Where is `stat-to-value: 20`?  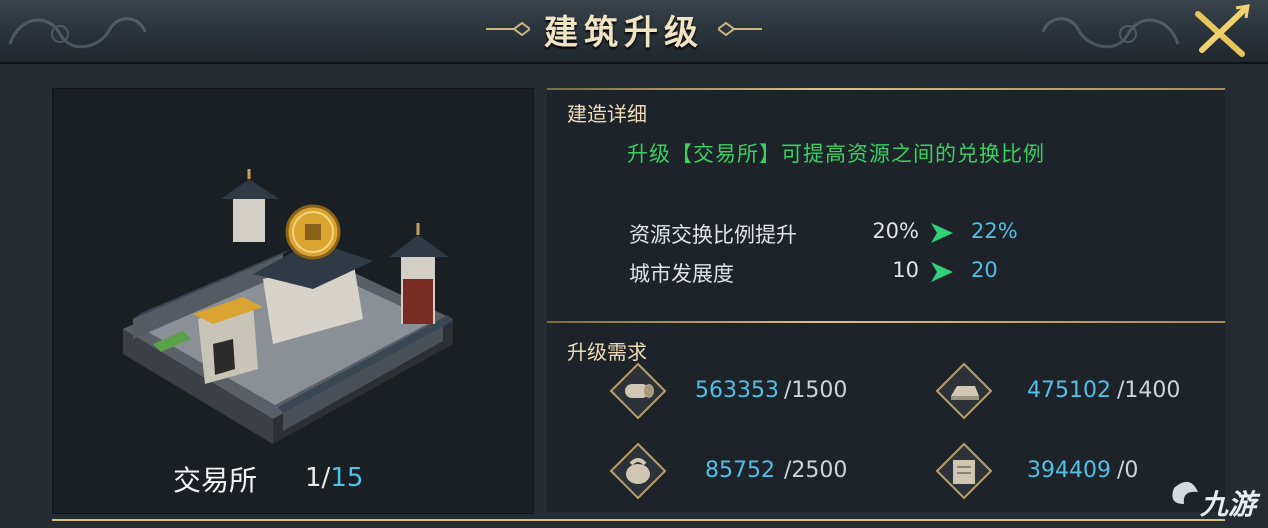
stat-to-value: 20 is located at coordinates (984, 270).